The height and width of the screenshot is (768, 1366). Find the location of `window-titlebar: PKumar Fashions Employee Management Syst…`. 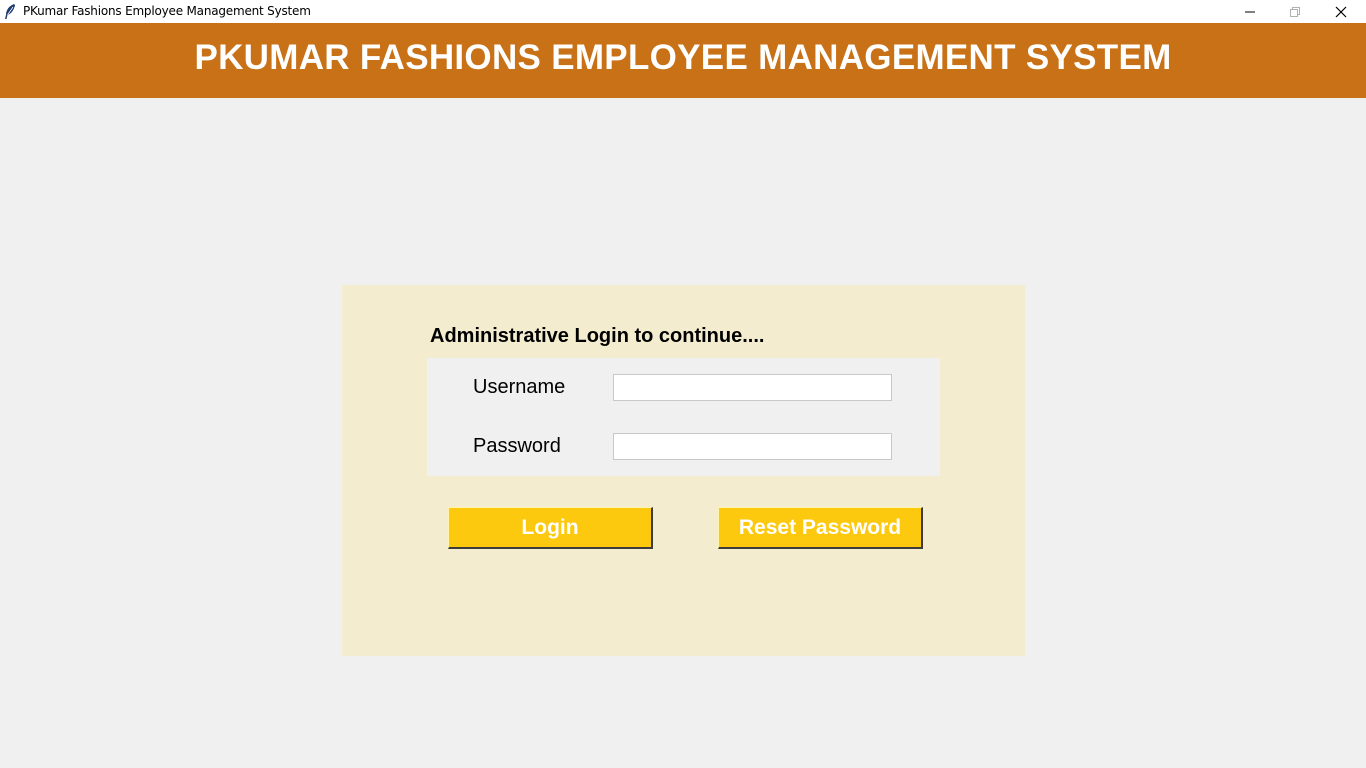

window-titlebar: PKumar Fashions Employee Management Syst… is located at coordinates (683, 11).